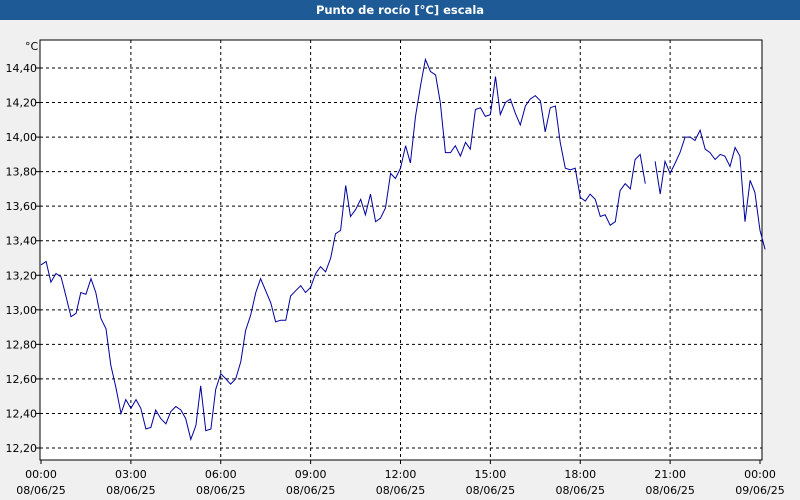  I want to click on y-tick-label: 14,00, so click(22, 137).